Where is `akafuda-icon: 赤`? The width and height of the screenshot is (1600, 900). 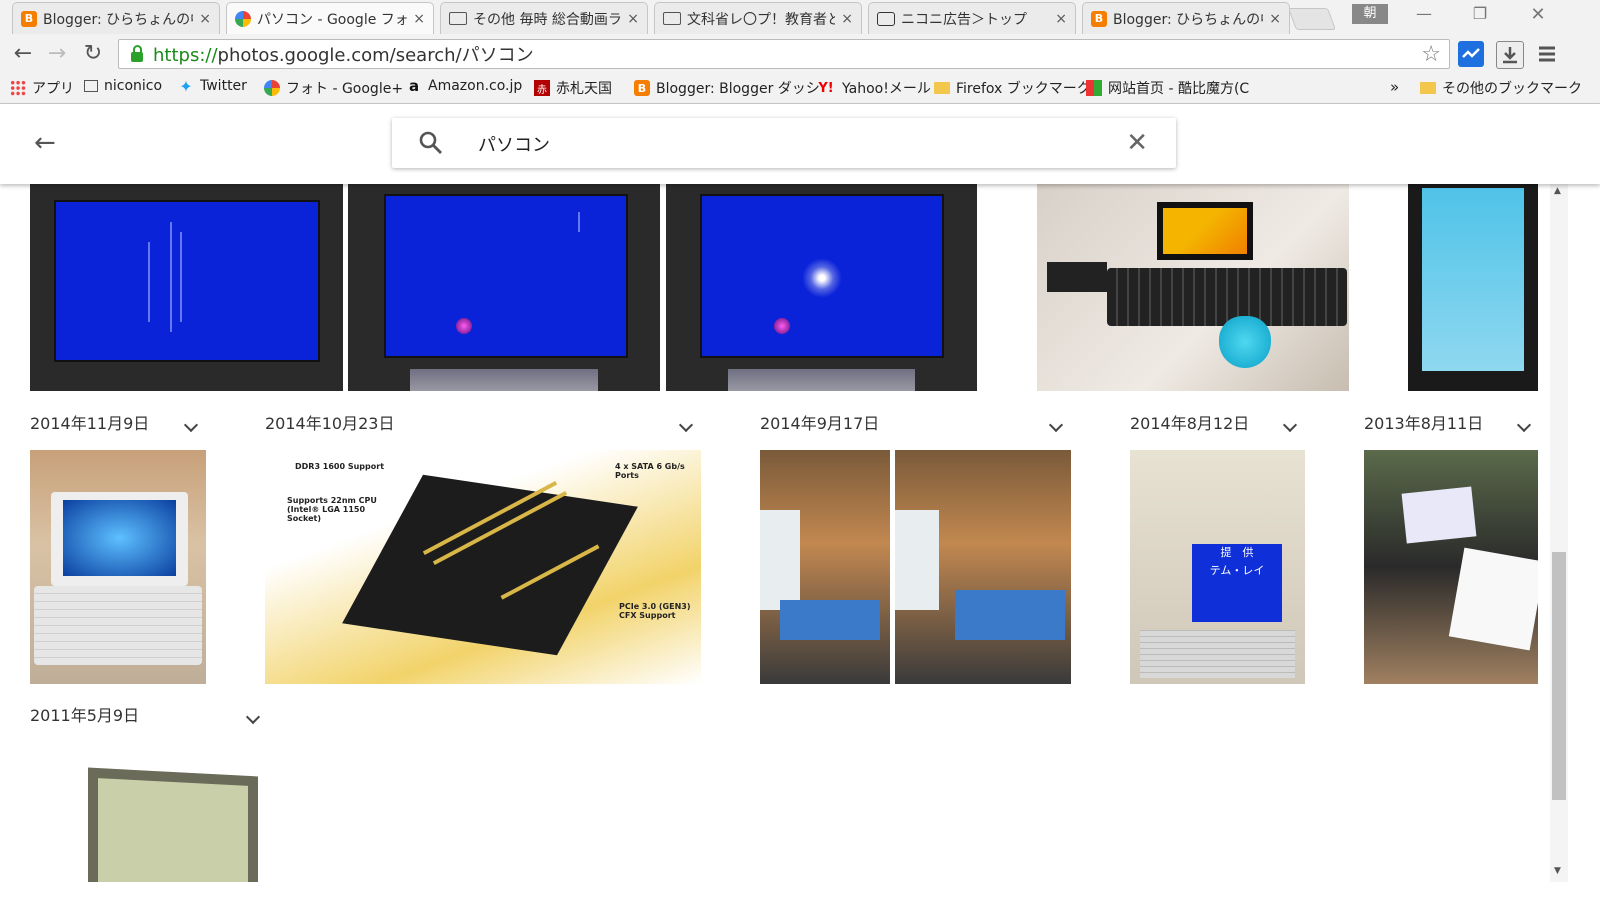
akafuda-icon: 赤 is located at coordinates (542, 88).